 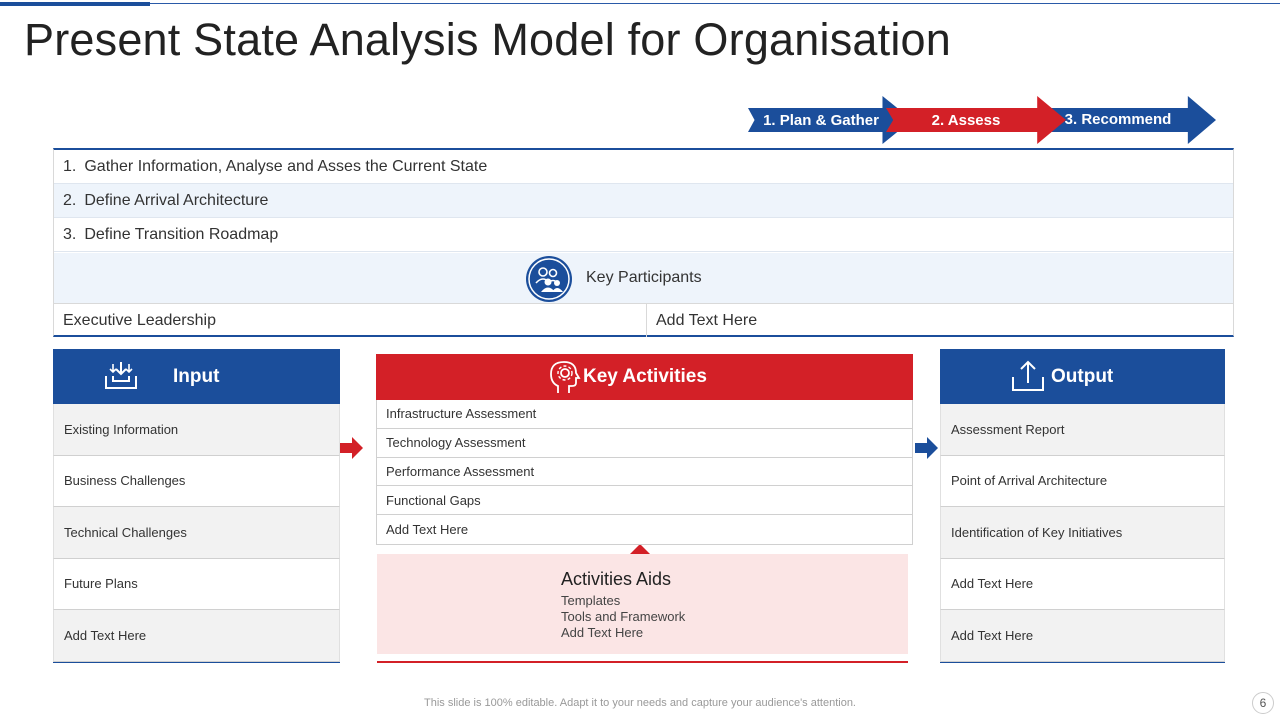 I want to click on list-item: Business Challenges, so click(x=196, y=481).